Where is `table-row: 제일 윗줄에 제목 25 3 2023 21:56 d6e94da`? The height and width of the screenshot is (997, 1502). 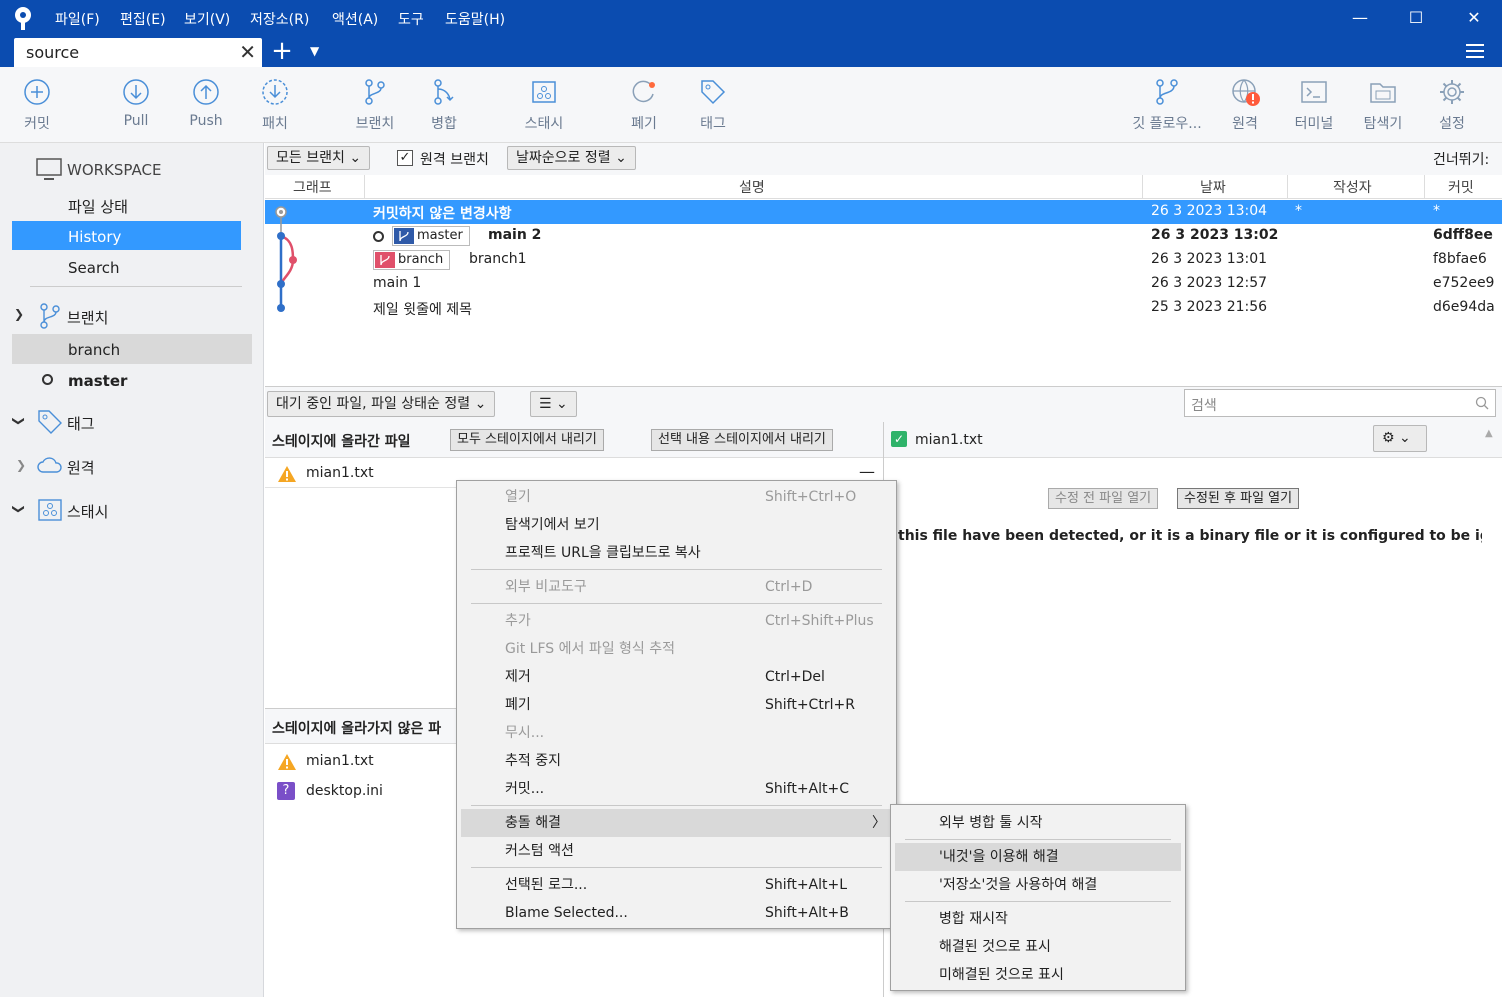 table-row: 제일 윗줄에 제목 25 3 2023 21:56 d6e94da is located at coordinates (883, 308).